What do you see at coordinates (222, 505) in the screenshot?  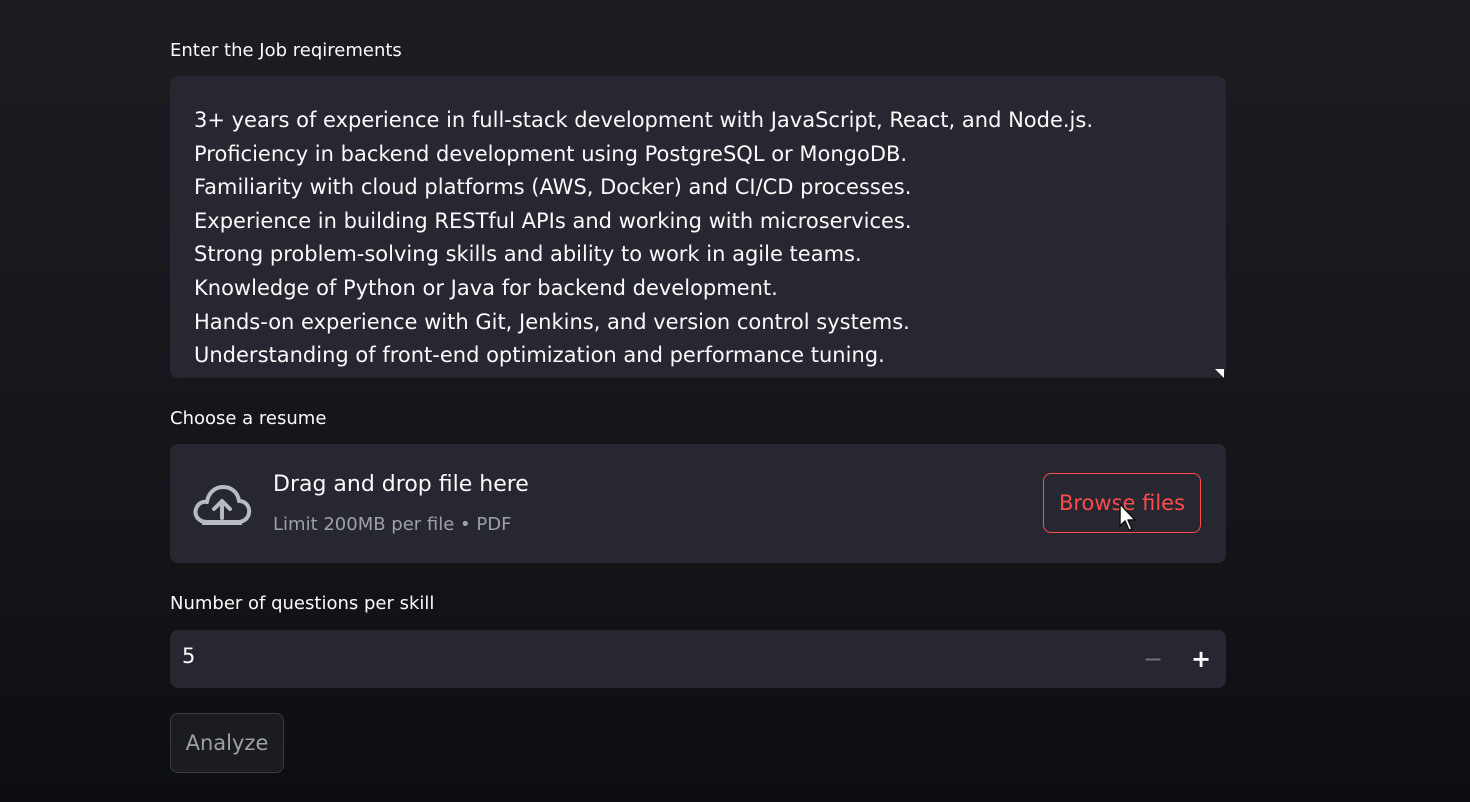 I see `cloud-upload-icon` at bounding box center [222, 505].